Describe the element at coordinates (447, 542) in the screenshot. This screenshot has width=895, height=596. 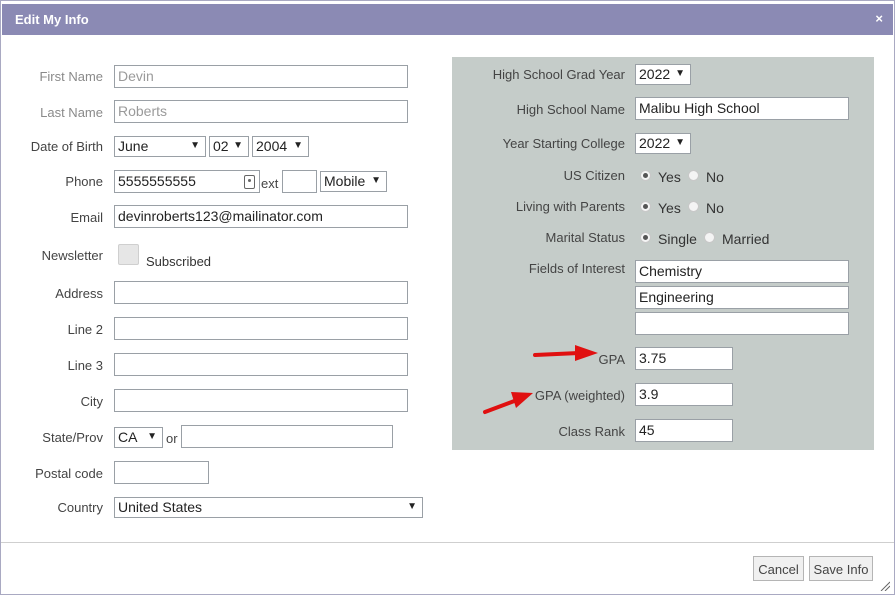
I see `footer-divider` at that location.